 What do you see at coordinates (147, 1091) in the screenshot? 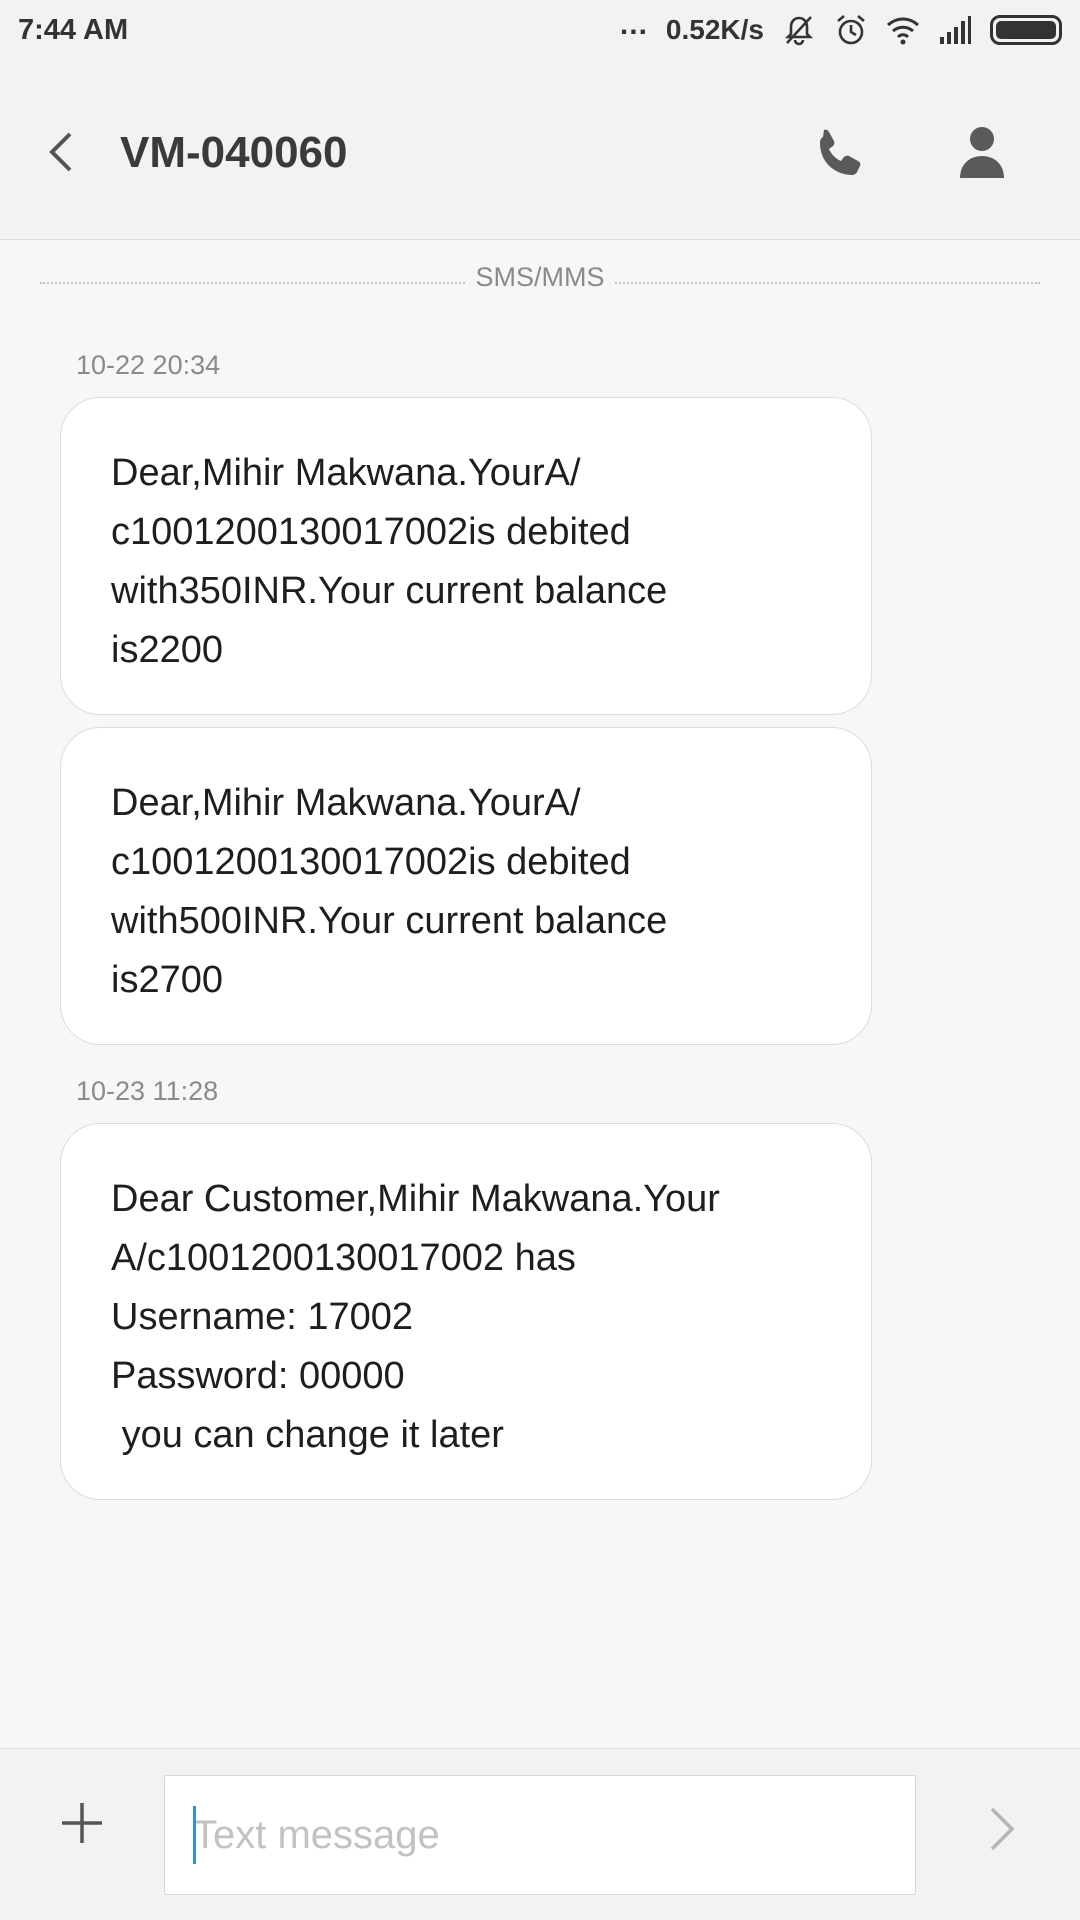
I see `message-timestamp: 10-23 11:28` at bounding box center [147, 1091].